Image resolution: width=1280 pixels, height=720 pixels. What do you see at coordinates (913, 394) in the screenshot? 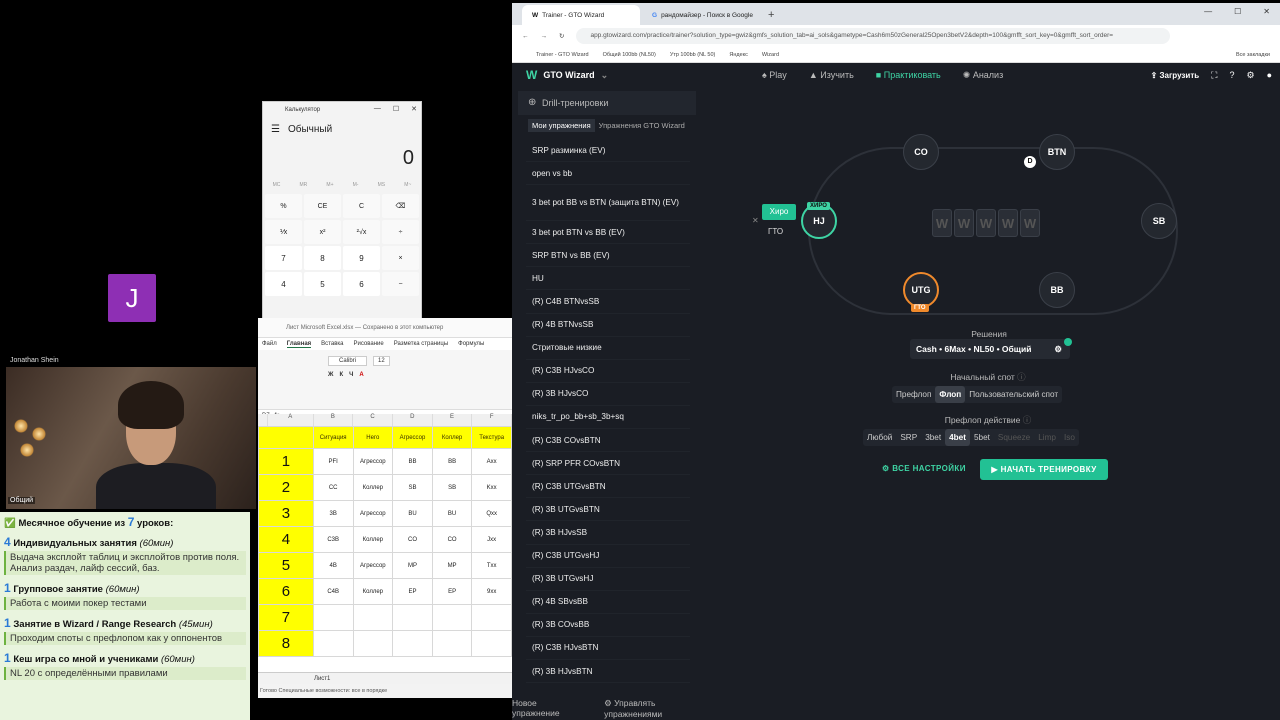
I see `segment-preflop: Префлоп` at bounding box center [913, 394].